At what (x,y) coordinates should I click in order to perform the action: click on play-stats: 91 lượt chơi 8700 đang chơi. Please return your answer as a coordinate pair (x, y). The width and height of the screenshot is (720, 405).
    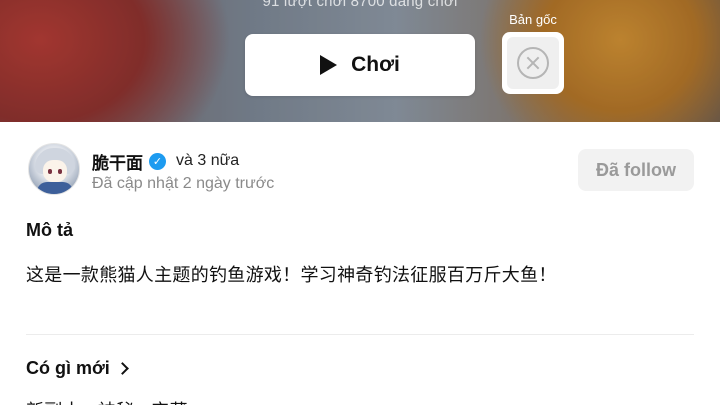
    Looking at the image, I should click on (360, 5).